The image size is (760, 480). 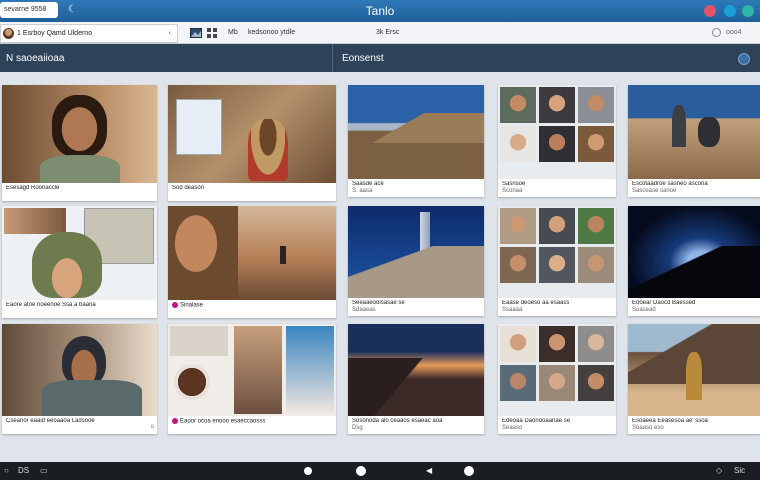 I want to click on sunset-ridge-photo, so click(x=252, y=253).